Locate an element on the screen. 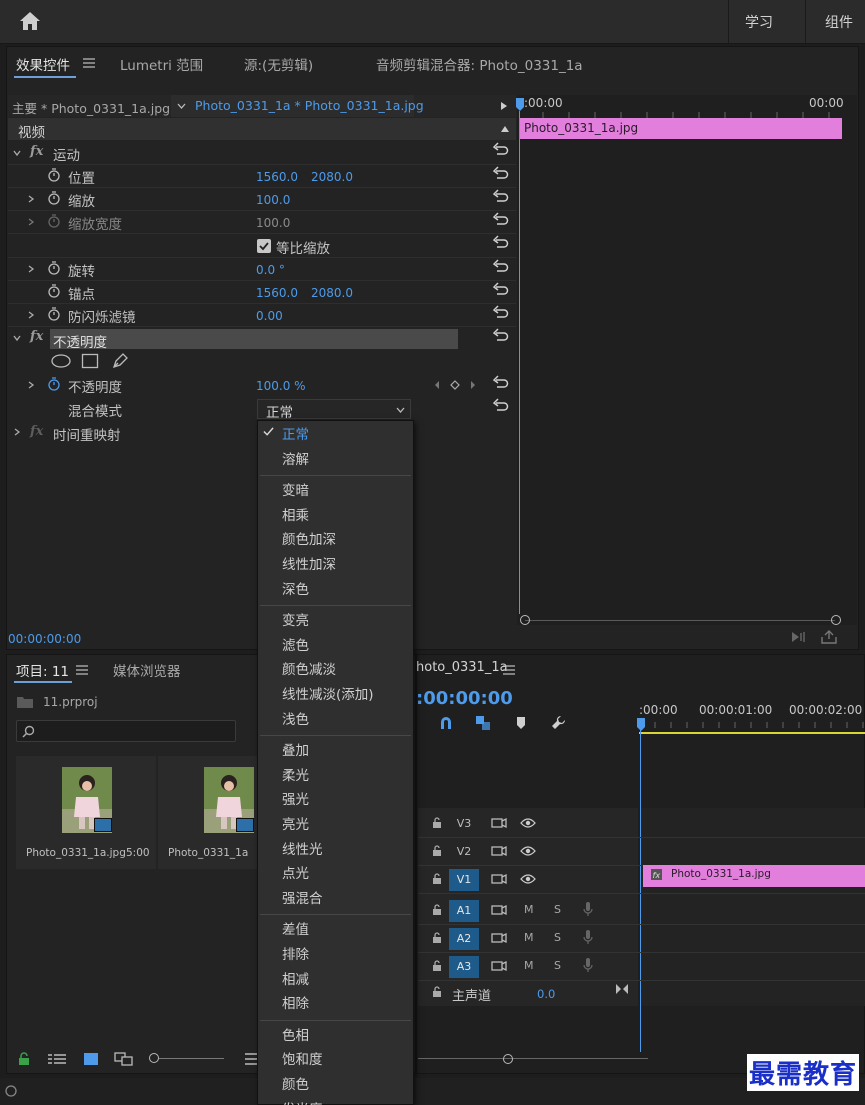 The width and height of the screenshot is (865, 1105). icon-view-icon is located at coordinates (91, 1059).